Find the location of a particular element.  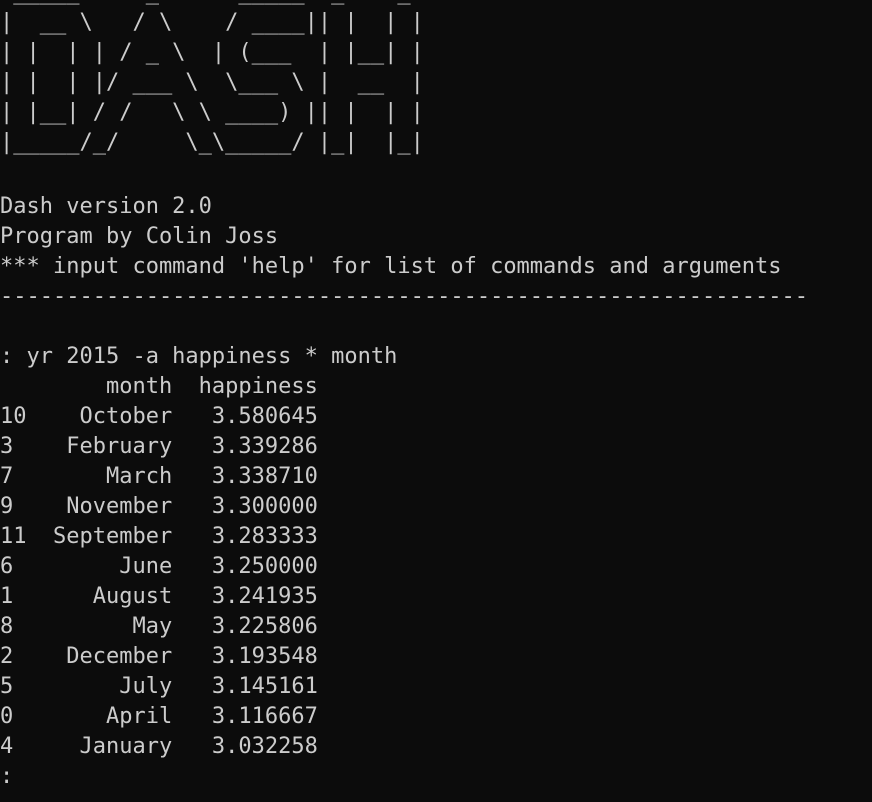

banner-line: | |__| / / \ \ ____) || | | | is located at coordinates (212, 112).